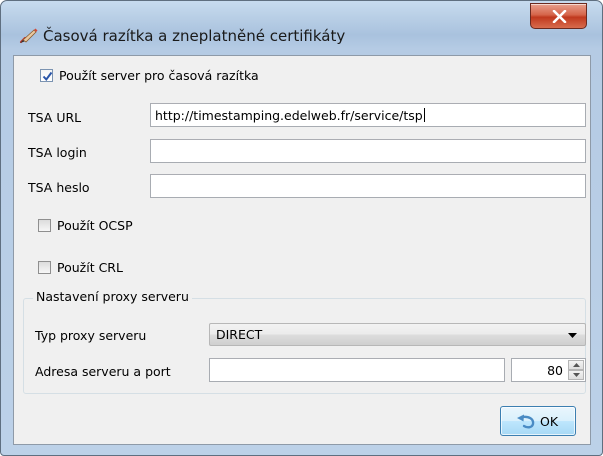 This screenshot has width=603, height=456. I want to click on proxy-type-label: Typ proxy serveru, so click(91, 335).